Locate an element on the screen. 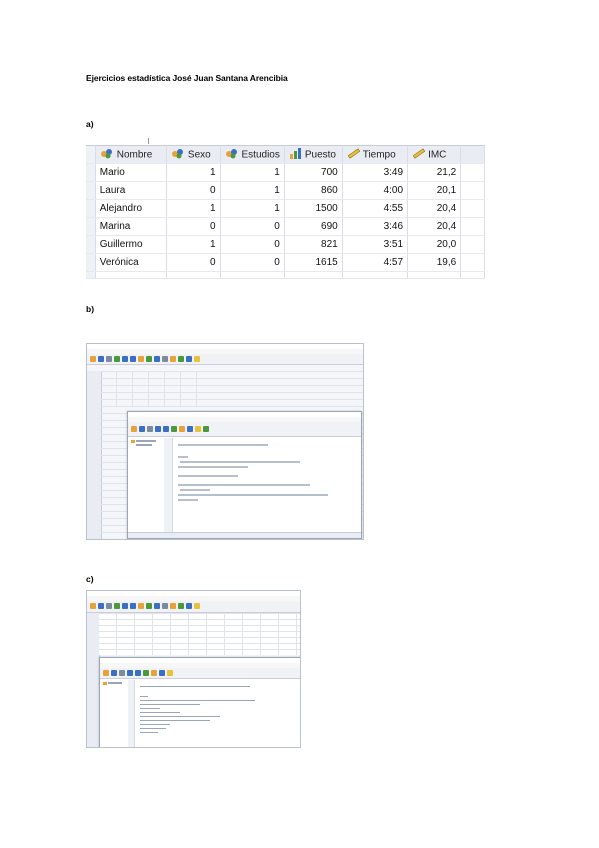  empty-column-header is located at coordinates (472, 154).